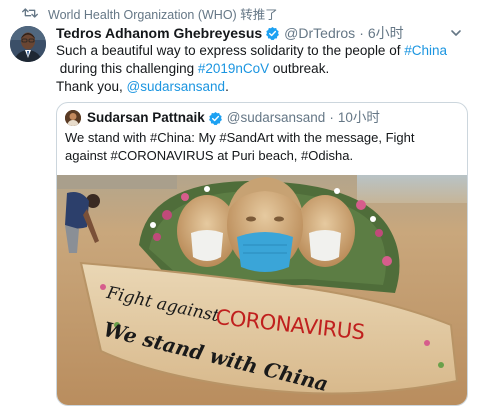  Describe the element at coordinates (299, 68) in the screenshot. I see `tweet-text-segment: outbreak.` at that location.